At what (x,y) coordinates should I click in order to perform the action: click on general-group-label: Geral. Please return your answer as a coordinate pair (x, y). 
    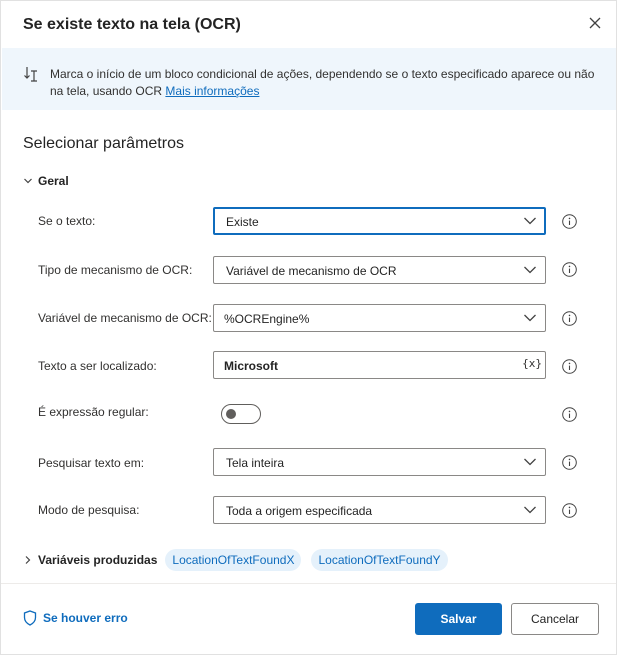
    Looking at the image, I should click on (53, 181).